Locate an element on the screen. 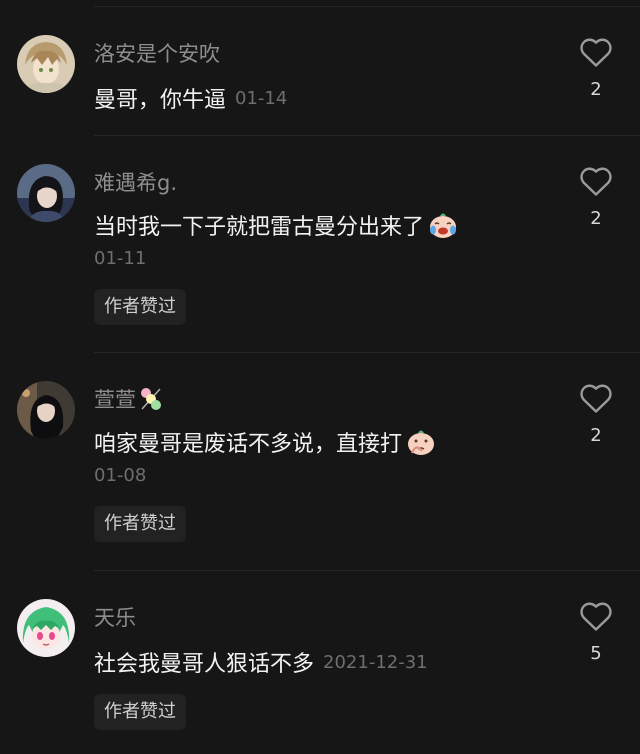  username: 萱萱 is located at coordinates (129, 399).